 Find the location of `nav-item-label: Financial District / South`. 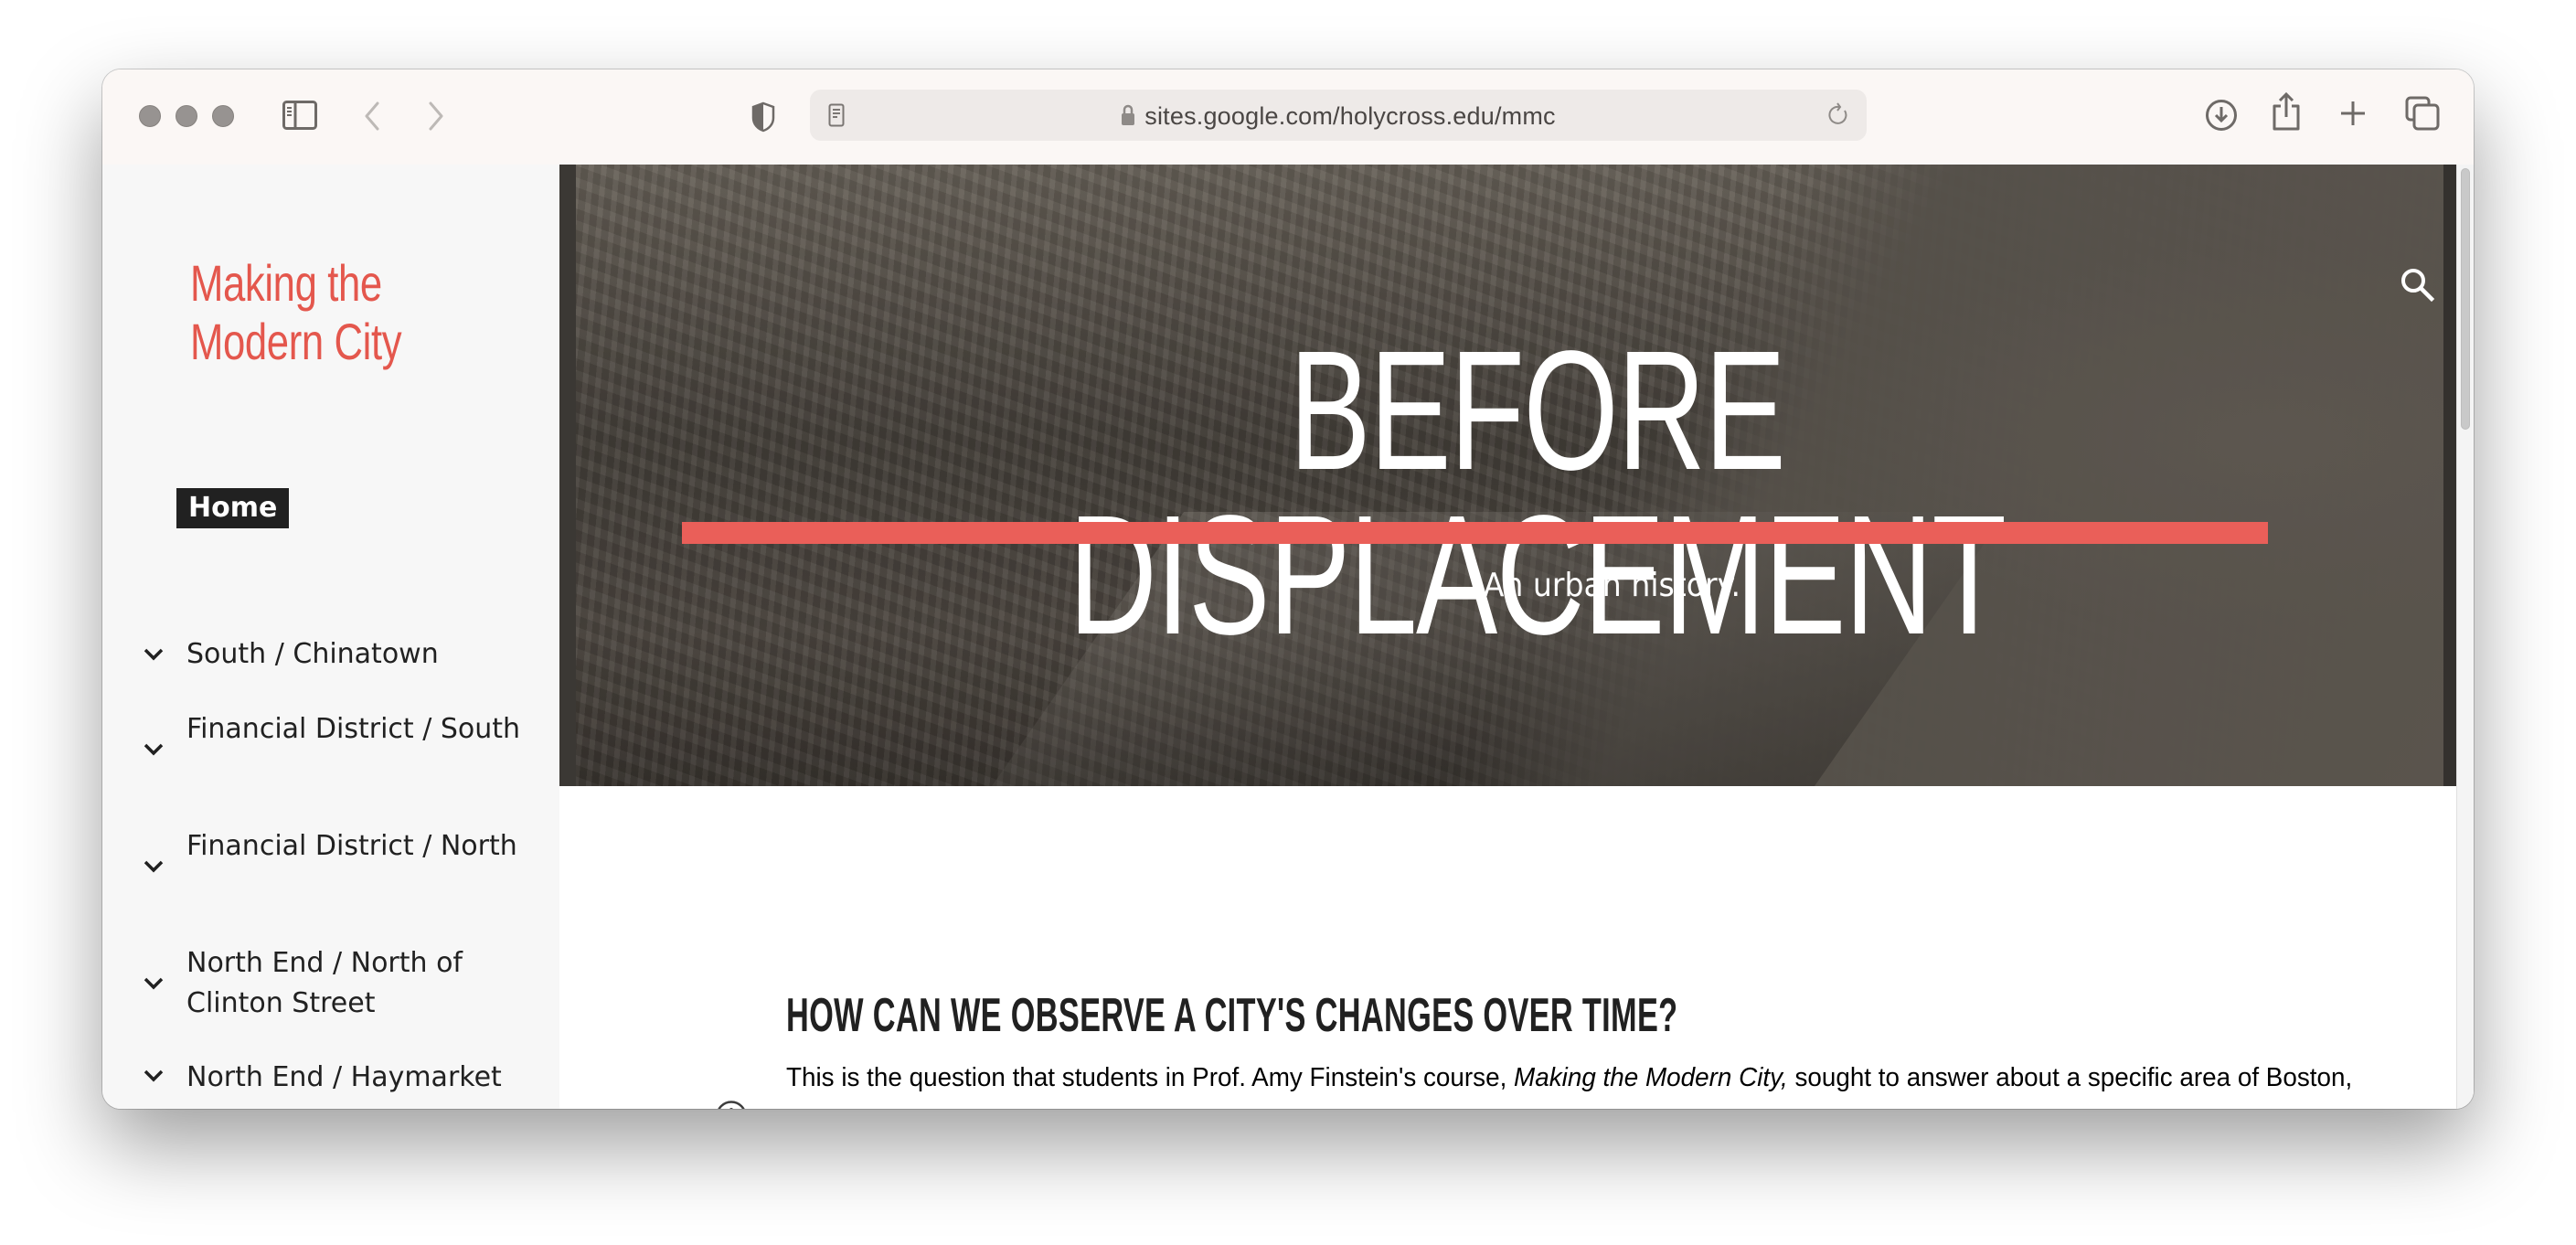

nav-item-label: Financial District / South is located at coordinates (353, 729).